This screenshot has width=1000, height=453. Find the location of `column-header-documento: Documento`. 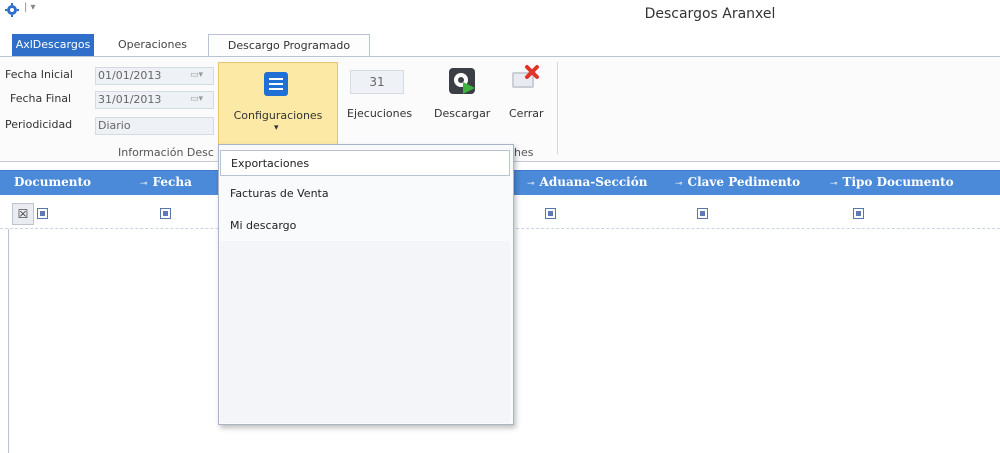

column-header-documento: Documento is located at coordinates (52, 182).